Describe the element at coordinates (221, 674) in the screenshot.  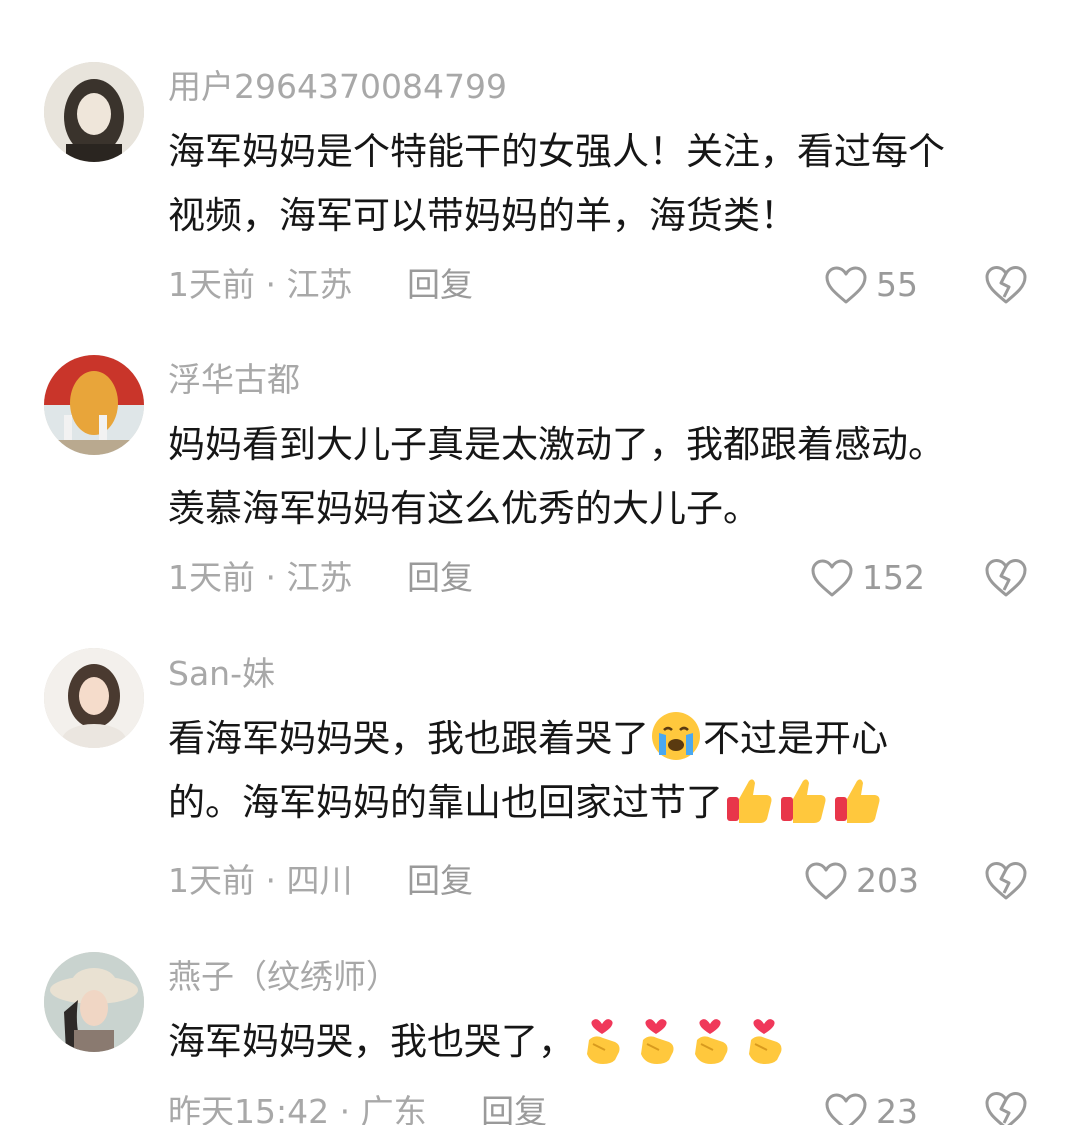
I see `username: San-妹` at that location.